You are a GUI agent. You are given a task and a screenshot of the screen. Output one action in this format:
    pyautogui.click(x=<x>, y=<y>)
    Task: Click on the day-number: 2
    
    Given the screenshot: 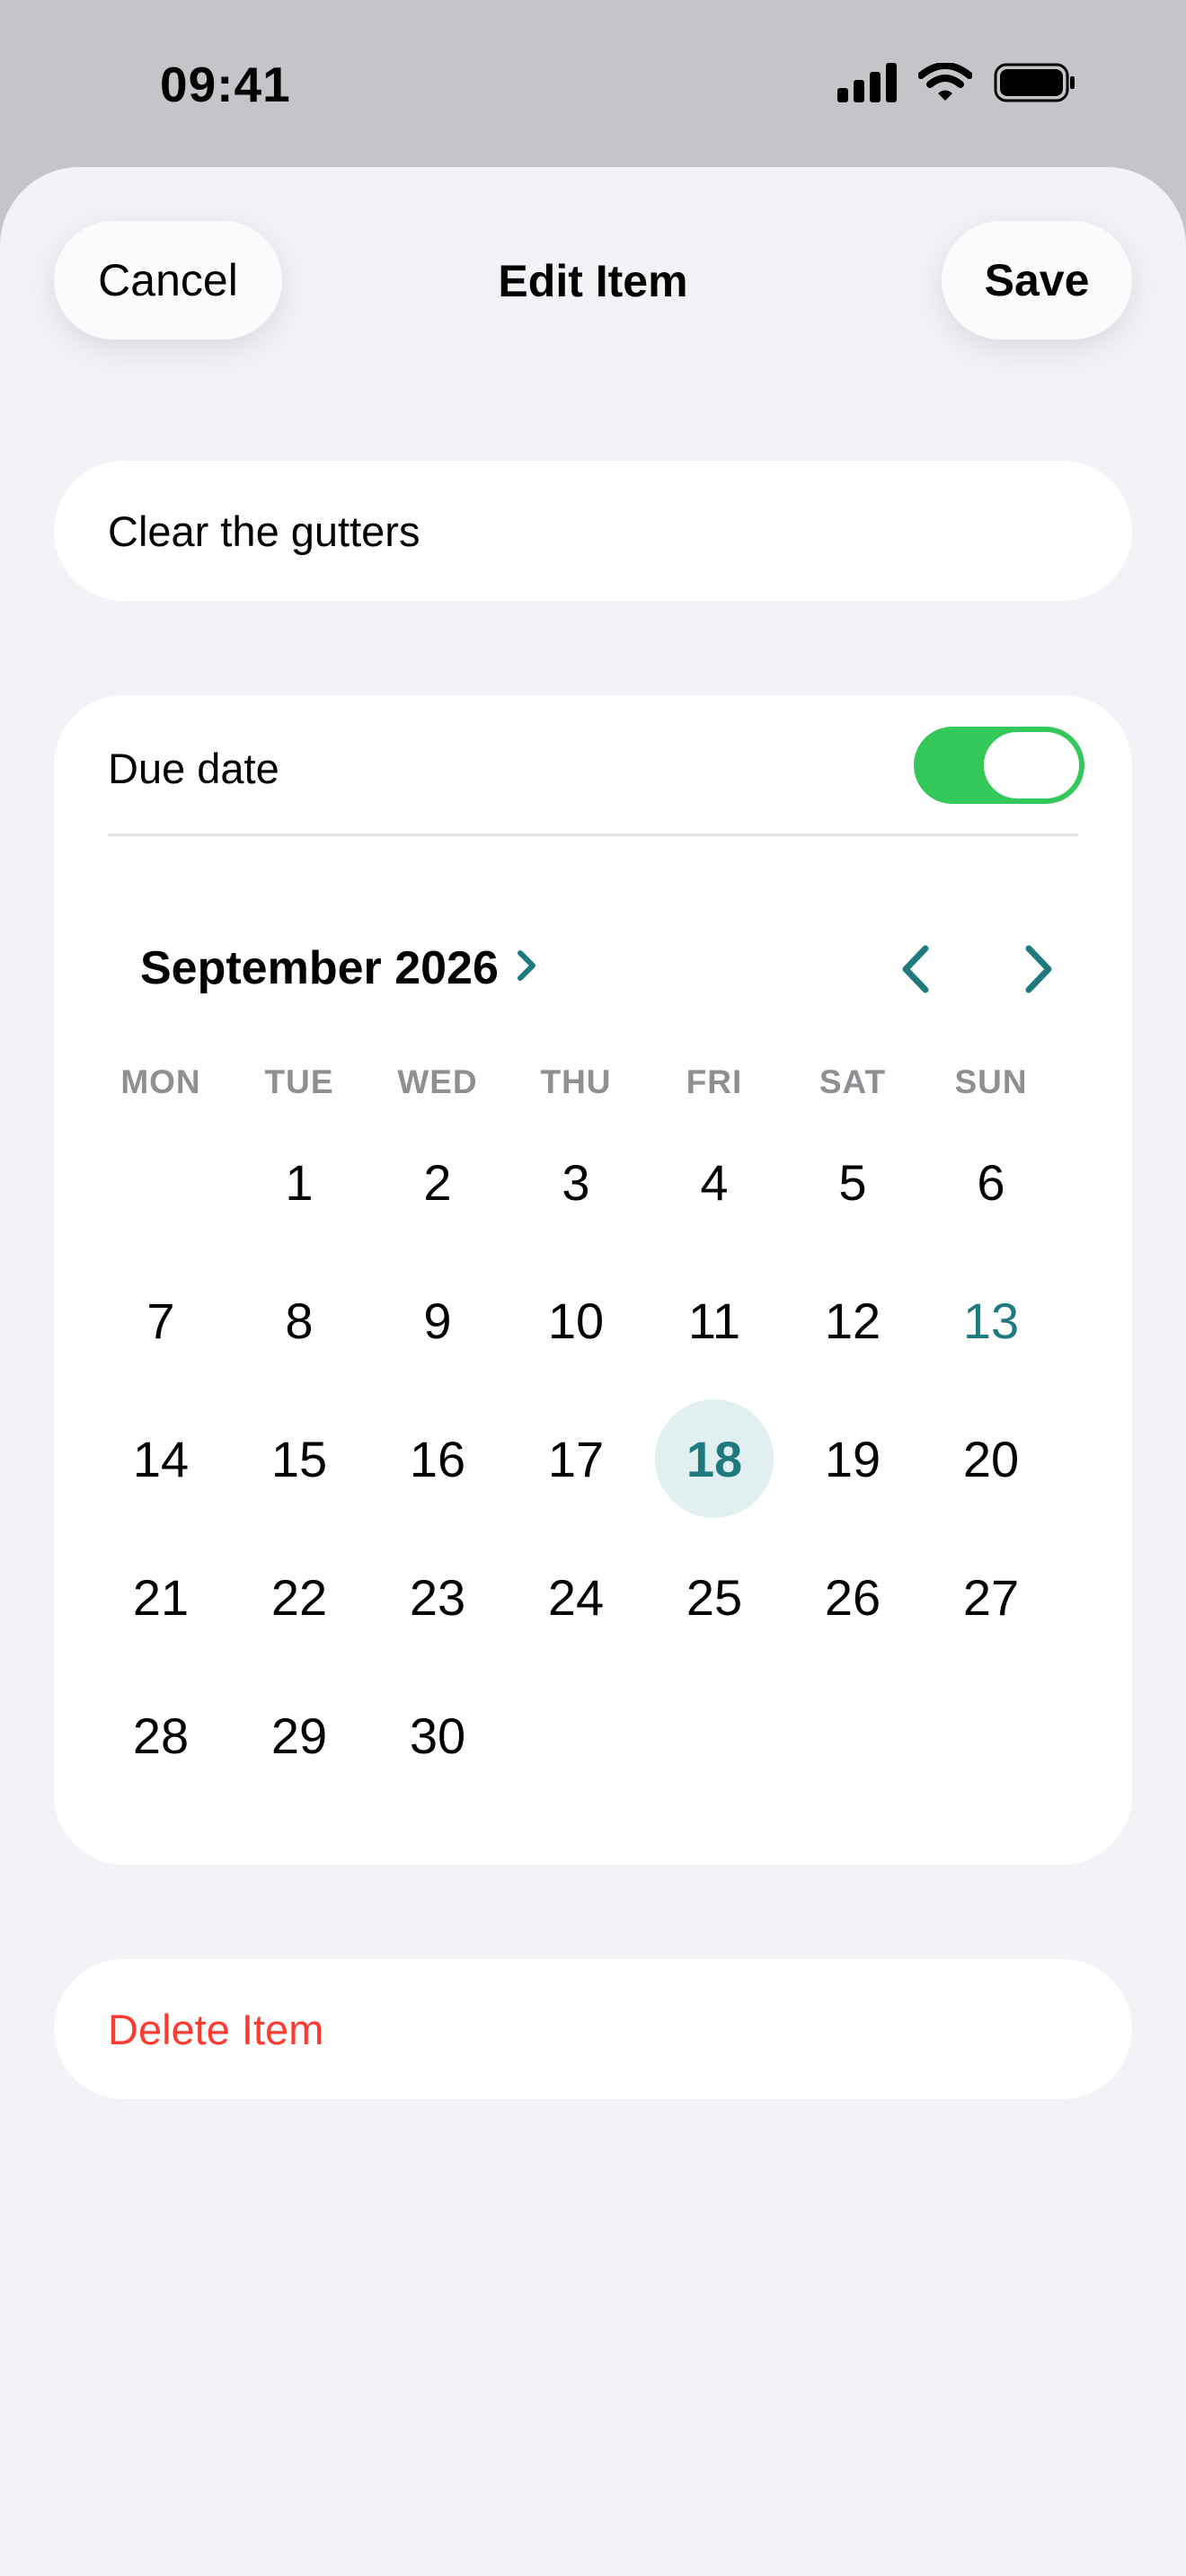 What is the action you would take?
    pyautogui.click(x=437, y=1182)
    